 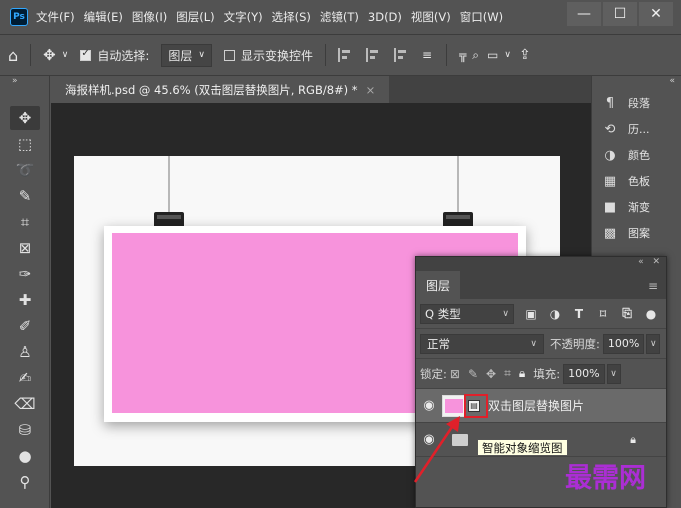 What do you see at coordinates (169, 184) in the screenshot?
I see `hanging-wire` at bounding box center [169, 184].